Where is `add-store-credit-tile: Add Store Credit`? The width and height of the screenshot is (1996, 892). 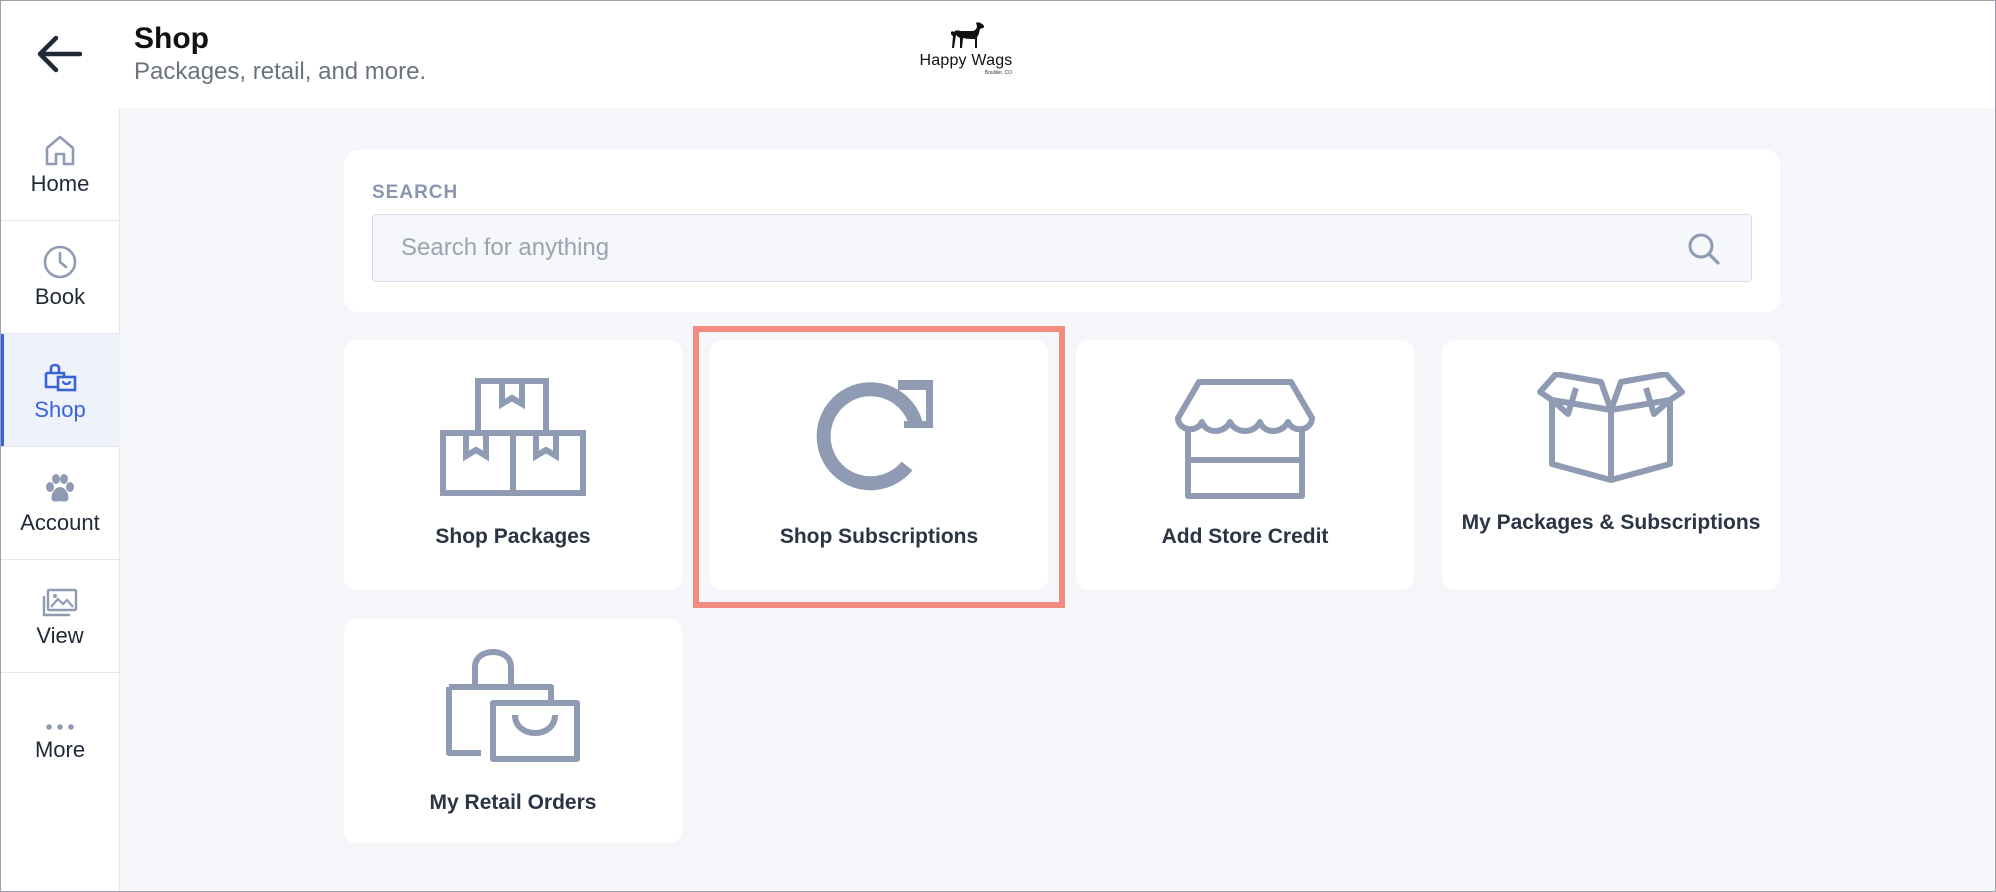 add-store-credit-tile: Add Store Credit is located at coordinates (1245, 465).